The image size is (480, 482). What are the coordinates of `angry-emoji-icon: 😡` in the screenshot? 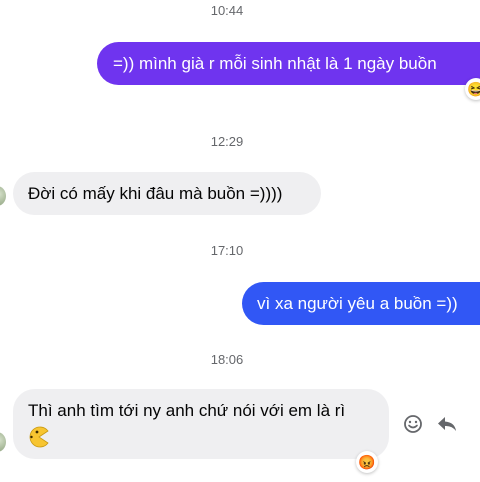 It's located at (367, 462).